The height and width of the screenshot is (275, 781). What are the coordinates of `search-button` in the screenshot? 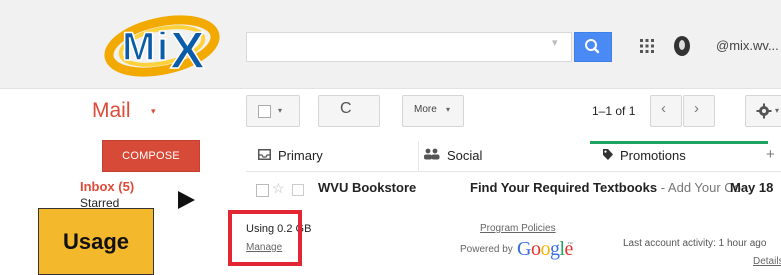 It's located at (593, 47).